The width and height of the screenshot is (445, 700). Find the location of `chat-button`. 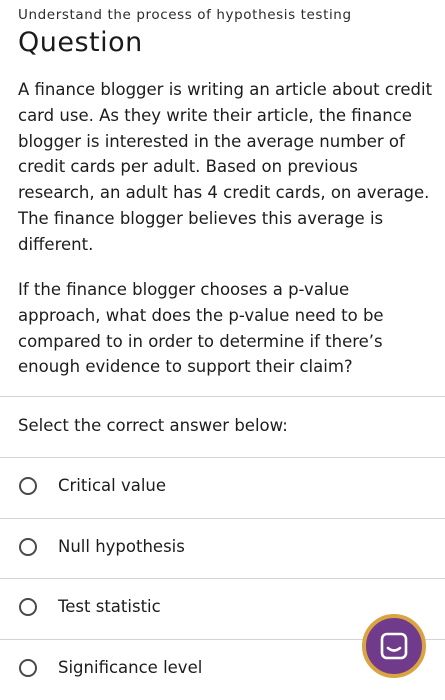

chat-button is located at coordinates (394, 646).